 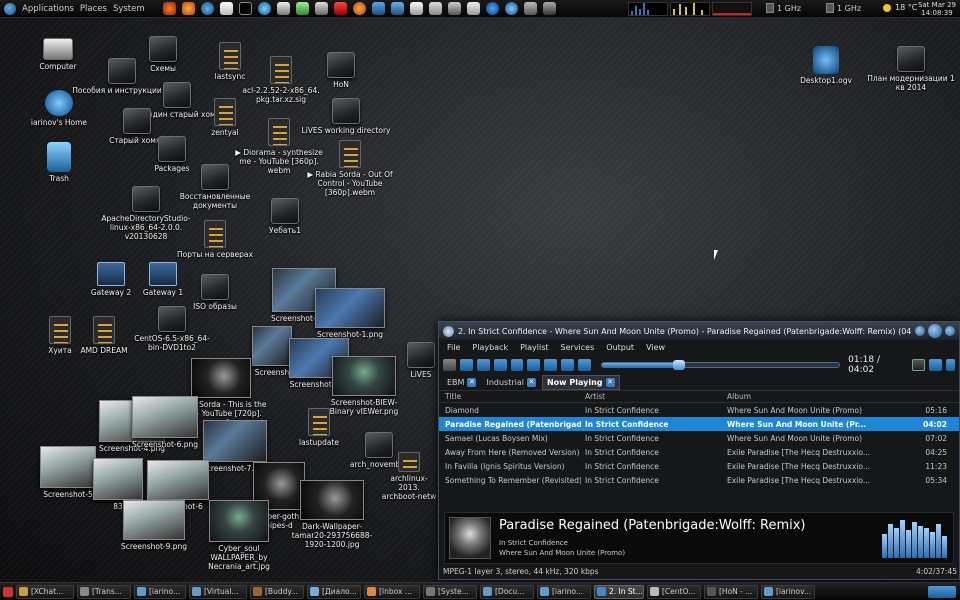 What do you see at coordinates (935, 365) in the screenshot?
I see `shuffle-button` at bounding box center [935, 365].